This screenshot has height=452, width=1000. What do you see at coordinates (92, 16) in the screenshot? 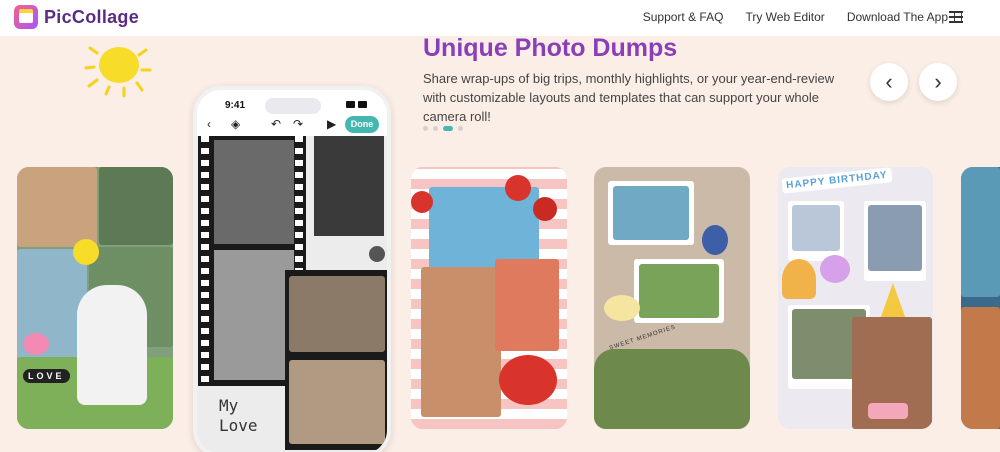
I see `brand-name: PicCollage` at bounding box center [92, 16].